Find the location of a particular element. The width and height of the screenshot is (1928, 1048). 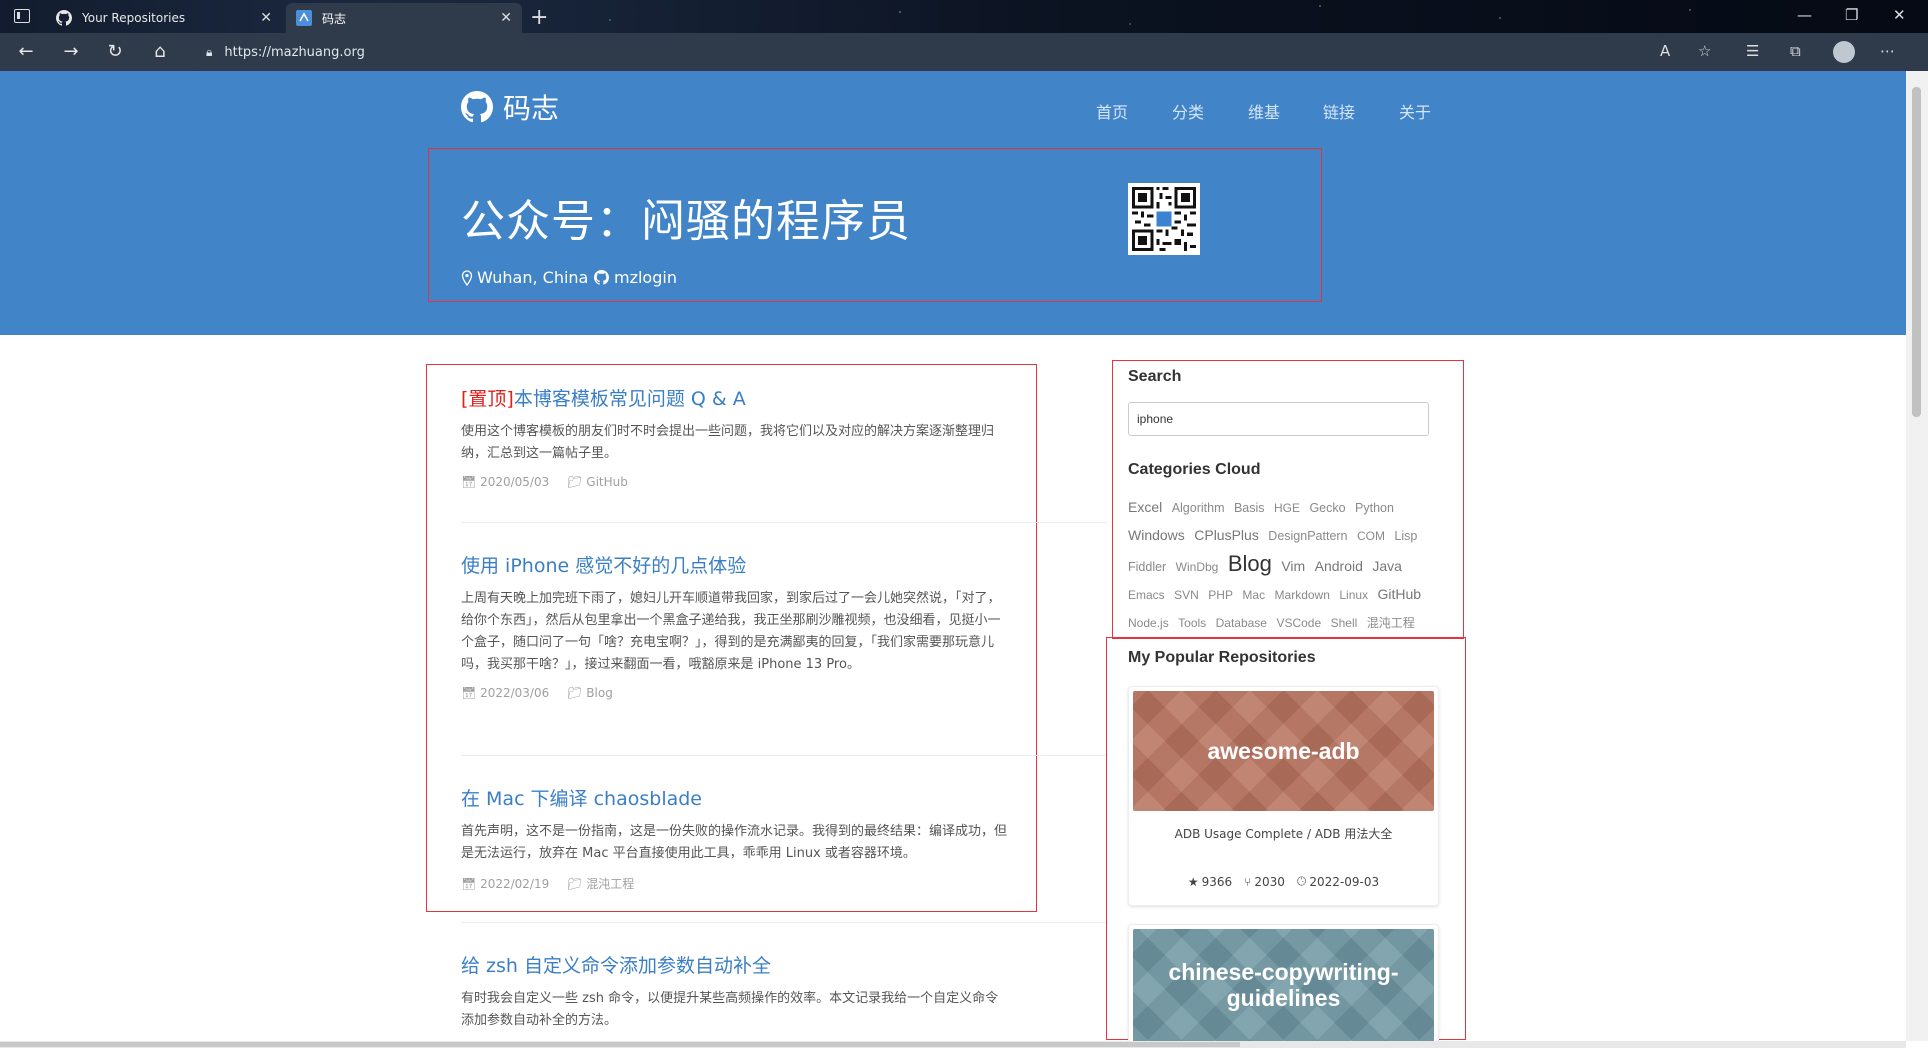

category-tag: VSCode is located at coordinates (1298, 623).